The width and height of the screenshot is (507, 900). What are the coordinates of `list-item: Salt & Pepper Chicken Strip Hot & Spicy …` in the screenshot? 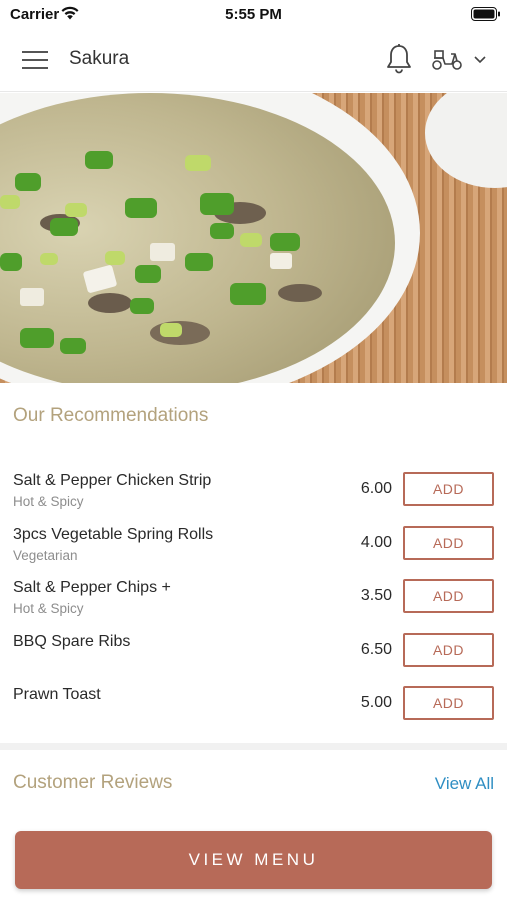 It's located at (253, 487).